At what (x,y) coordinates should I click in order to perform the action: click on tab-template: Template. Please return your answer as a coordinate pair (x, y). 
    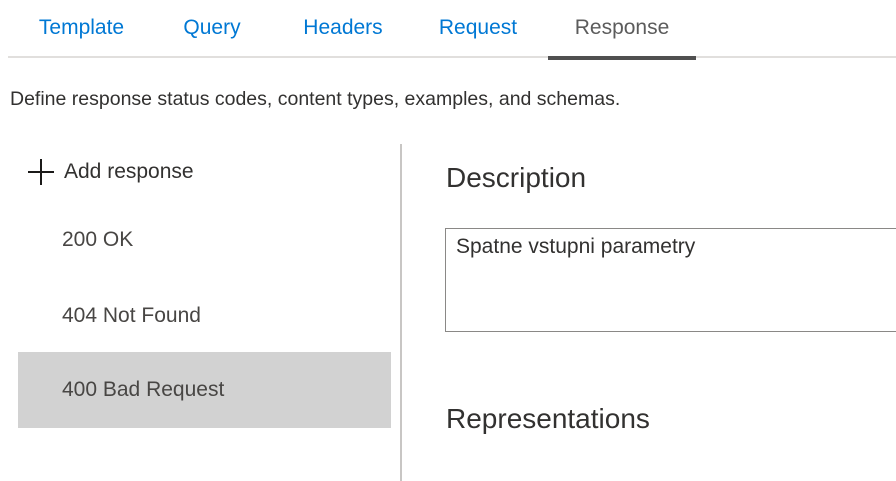
    Looking at the image, I should click on (81, 29).